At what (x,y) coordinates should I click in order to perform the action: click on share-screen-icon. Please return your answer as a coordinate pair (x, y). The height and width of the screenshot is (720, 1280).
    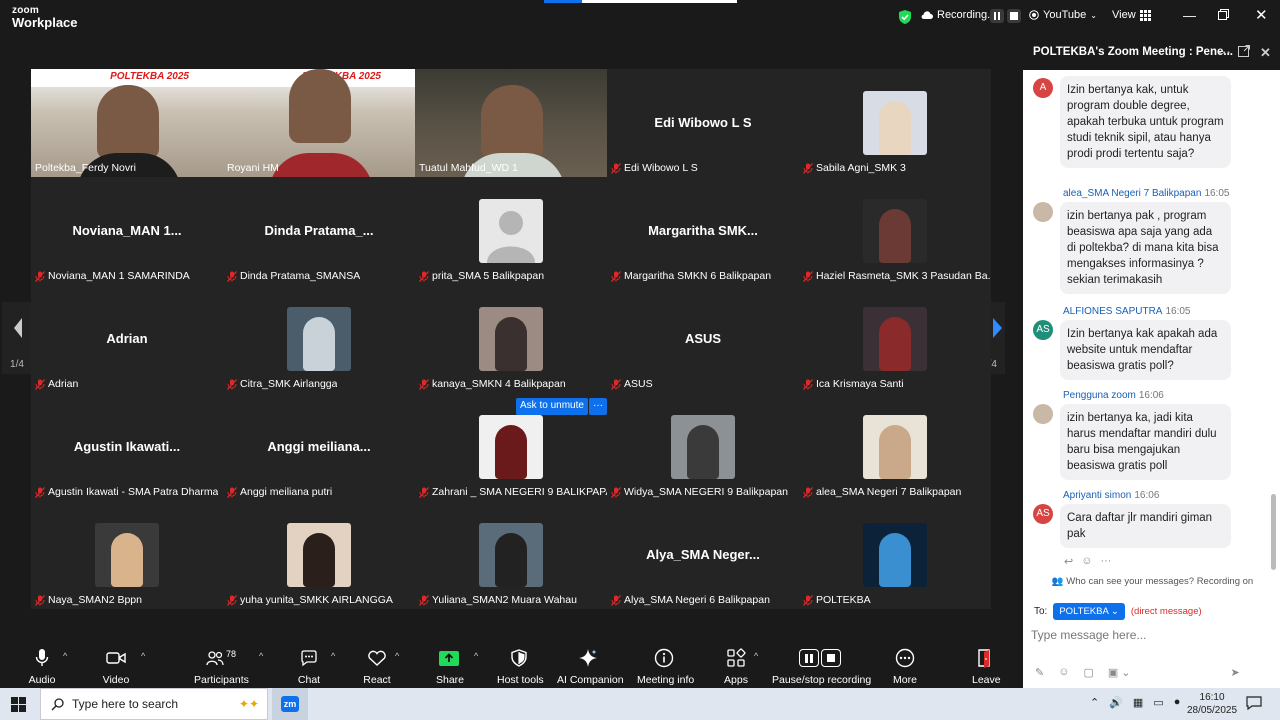
    Looking at the image, I should click on (449, 658).